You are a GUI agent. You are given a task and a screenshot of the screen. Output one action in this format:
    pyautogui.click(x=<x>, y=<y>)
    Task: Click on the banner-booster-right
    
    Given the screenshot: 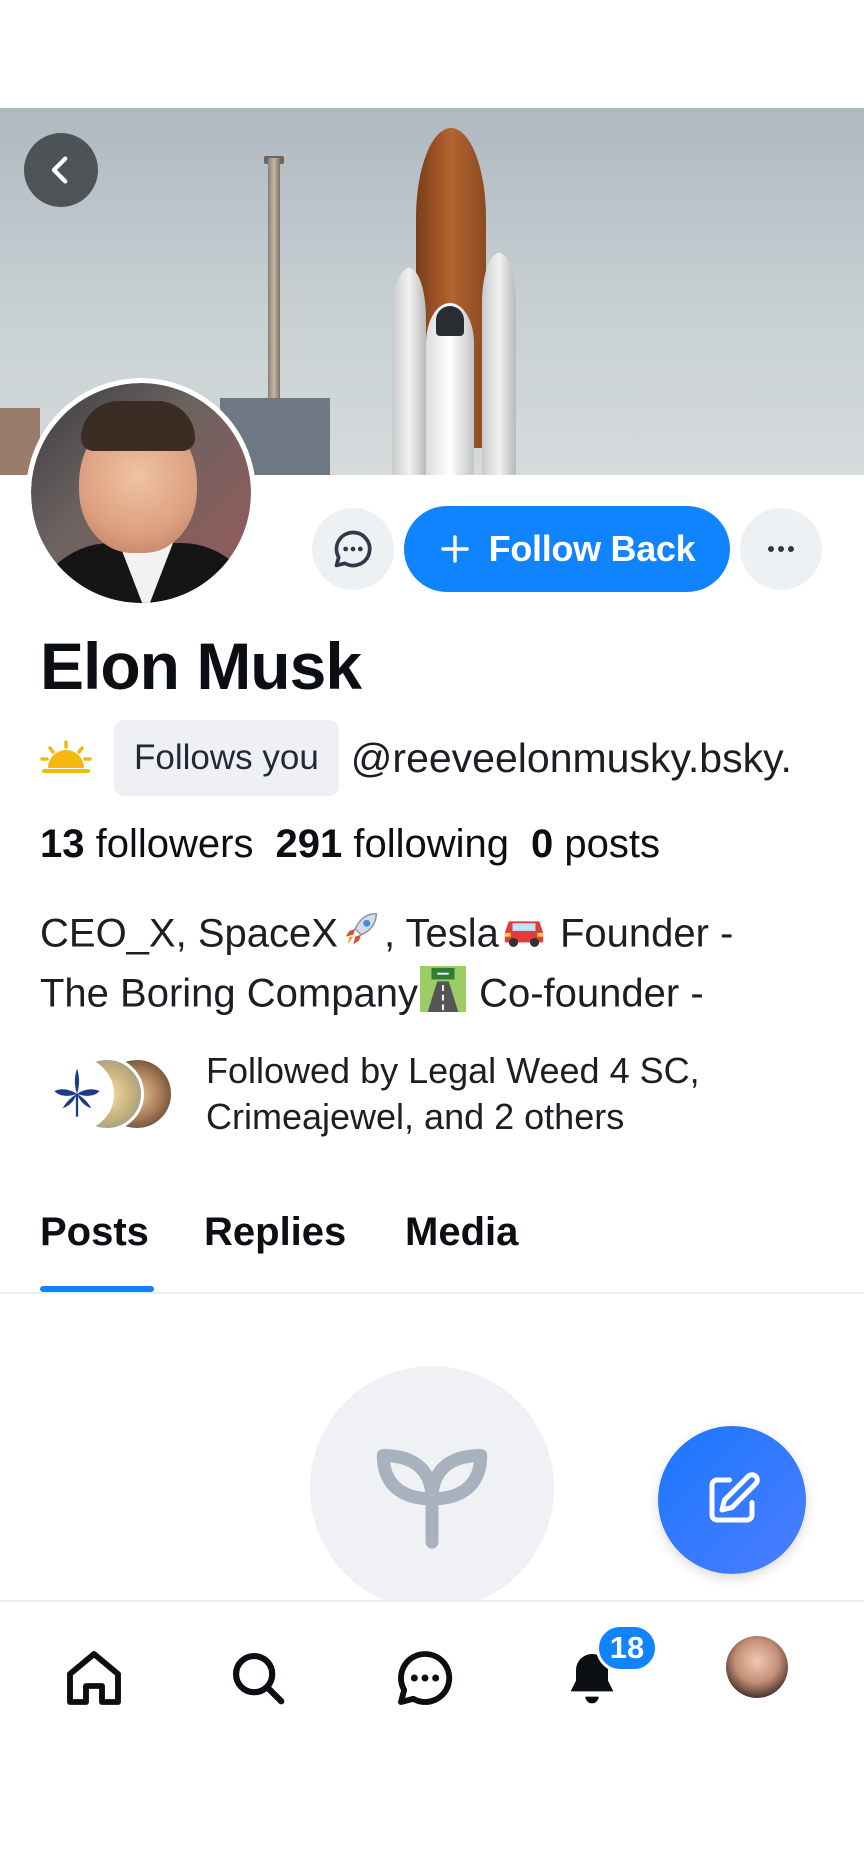 What is the action you would take?
    pyautogui.click(x=499, y=364)
    